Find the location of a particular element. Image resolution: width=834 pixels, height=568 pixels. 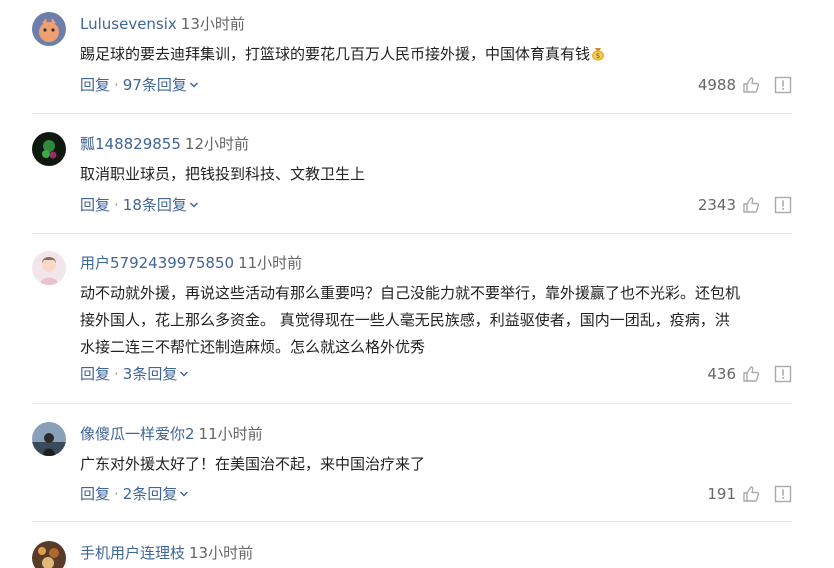

money-bag-icon: $ is located at coordinates (598, 54).